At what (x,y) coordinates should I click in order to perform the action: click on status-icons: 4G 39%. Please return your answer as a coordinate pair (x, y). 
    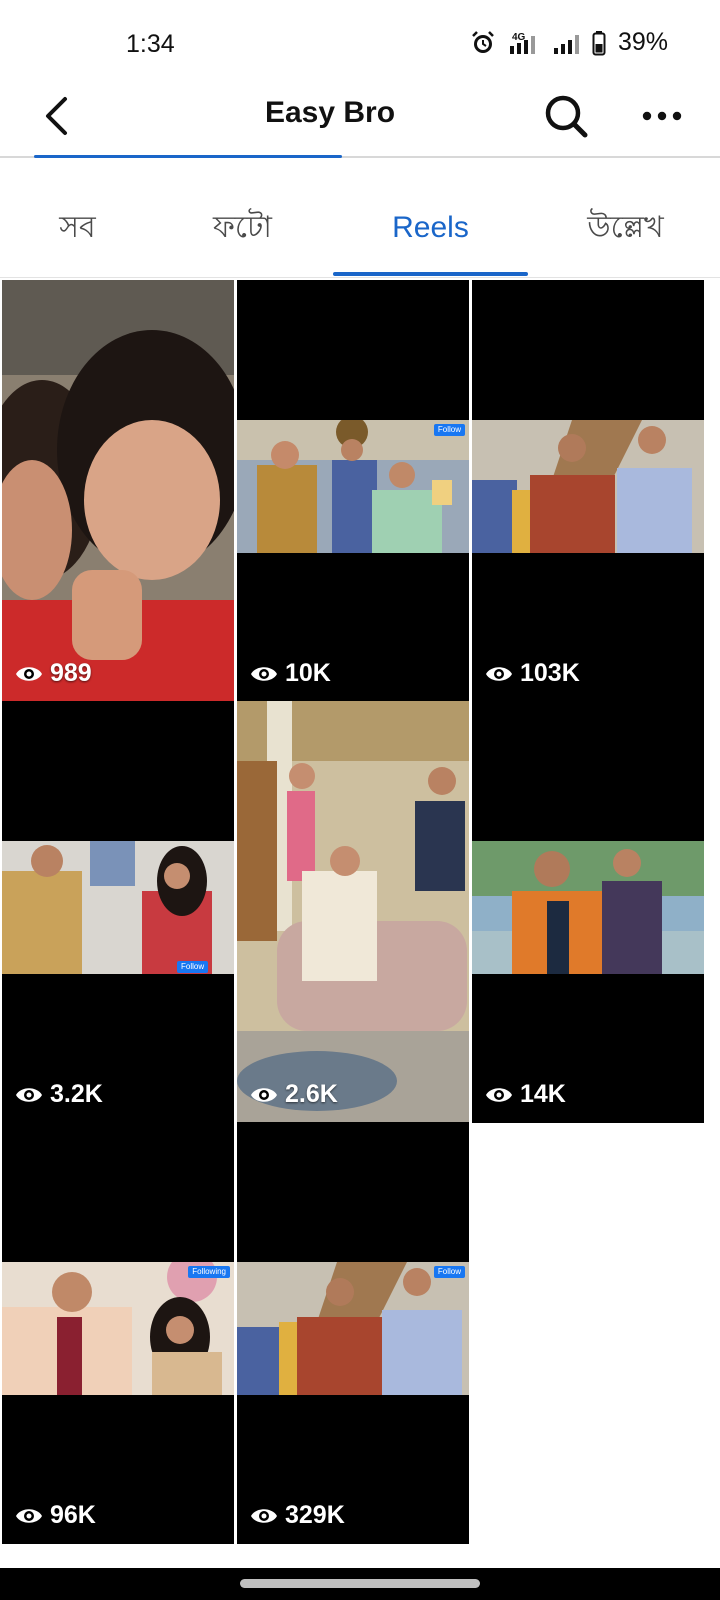
    Looking at the image, I should click on (569, 42).